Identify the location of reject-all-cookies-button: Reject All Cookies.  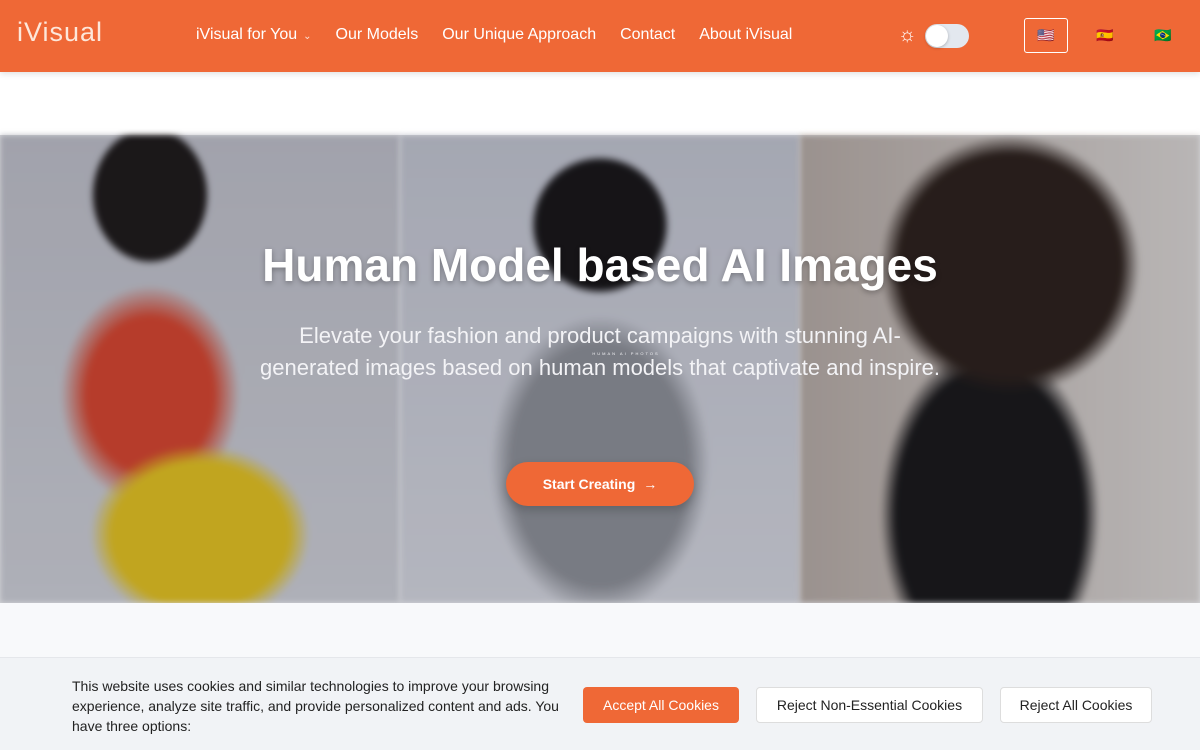
(1076, 705).